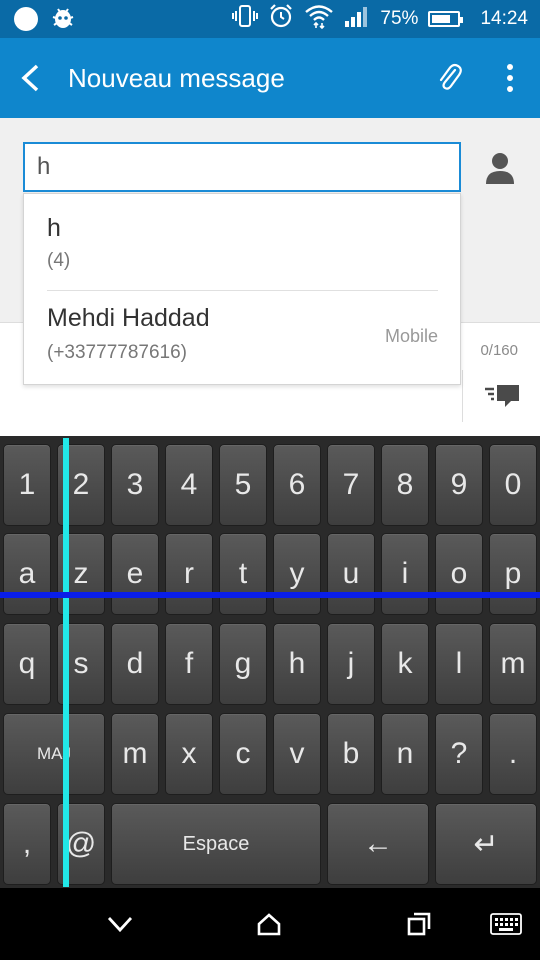 This screenshot has height=960, width=540. Describe the element at coordinates (30, 78) in the screenshot. I see `back-arrow-icon` at that location.